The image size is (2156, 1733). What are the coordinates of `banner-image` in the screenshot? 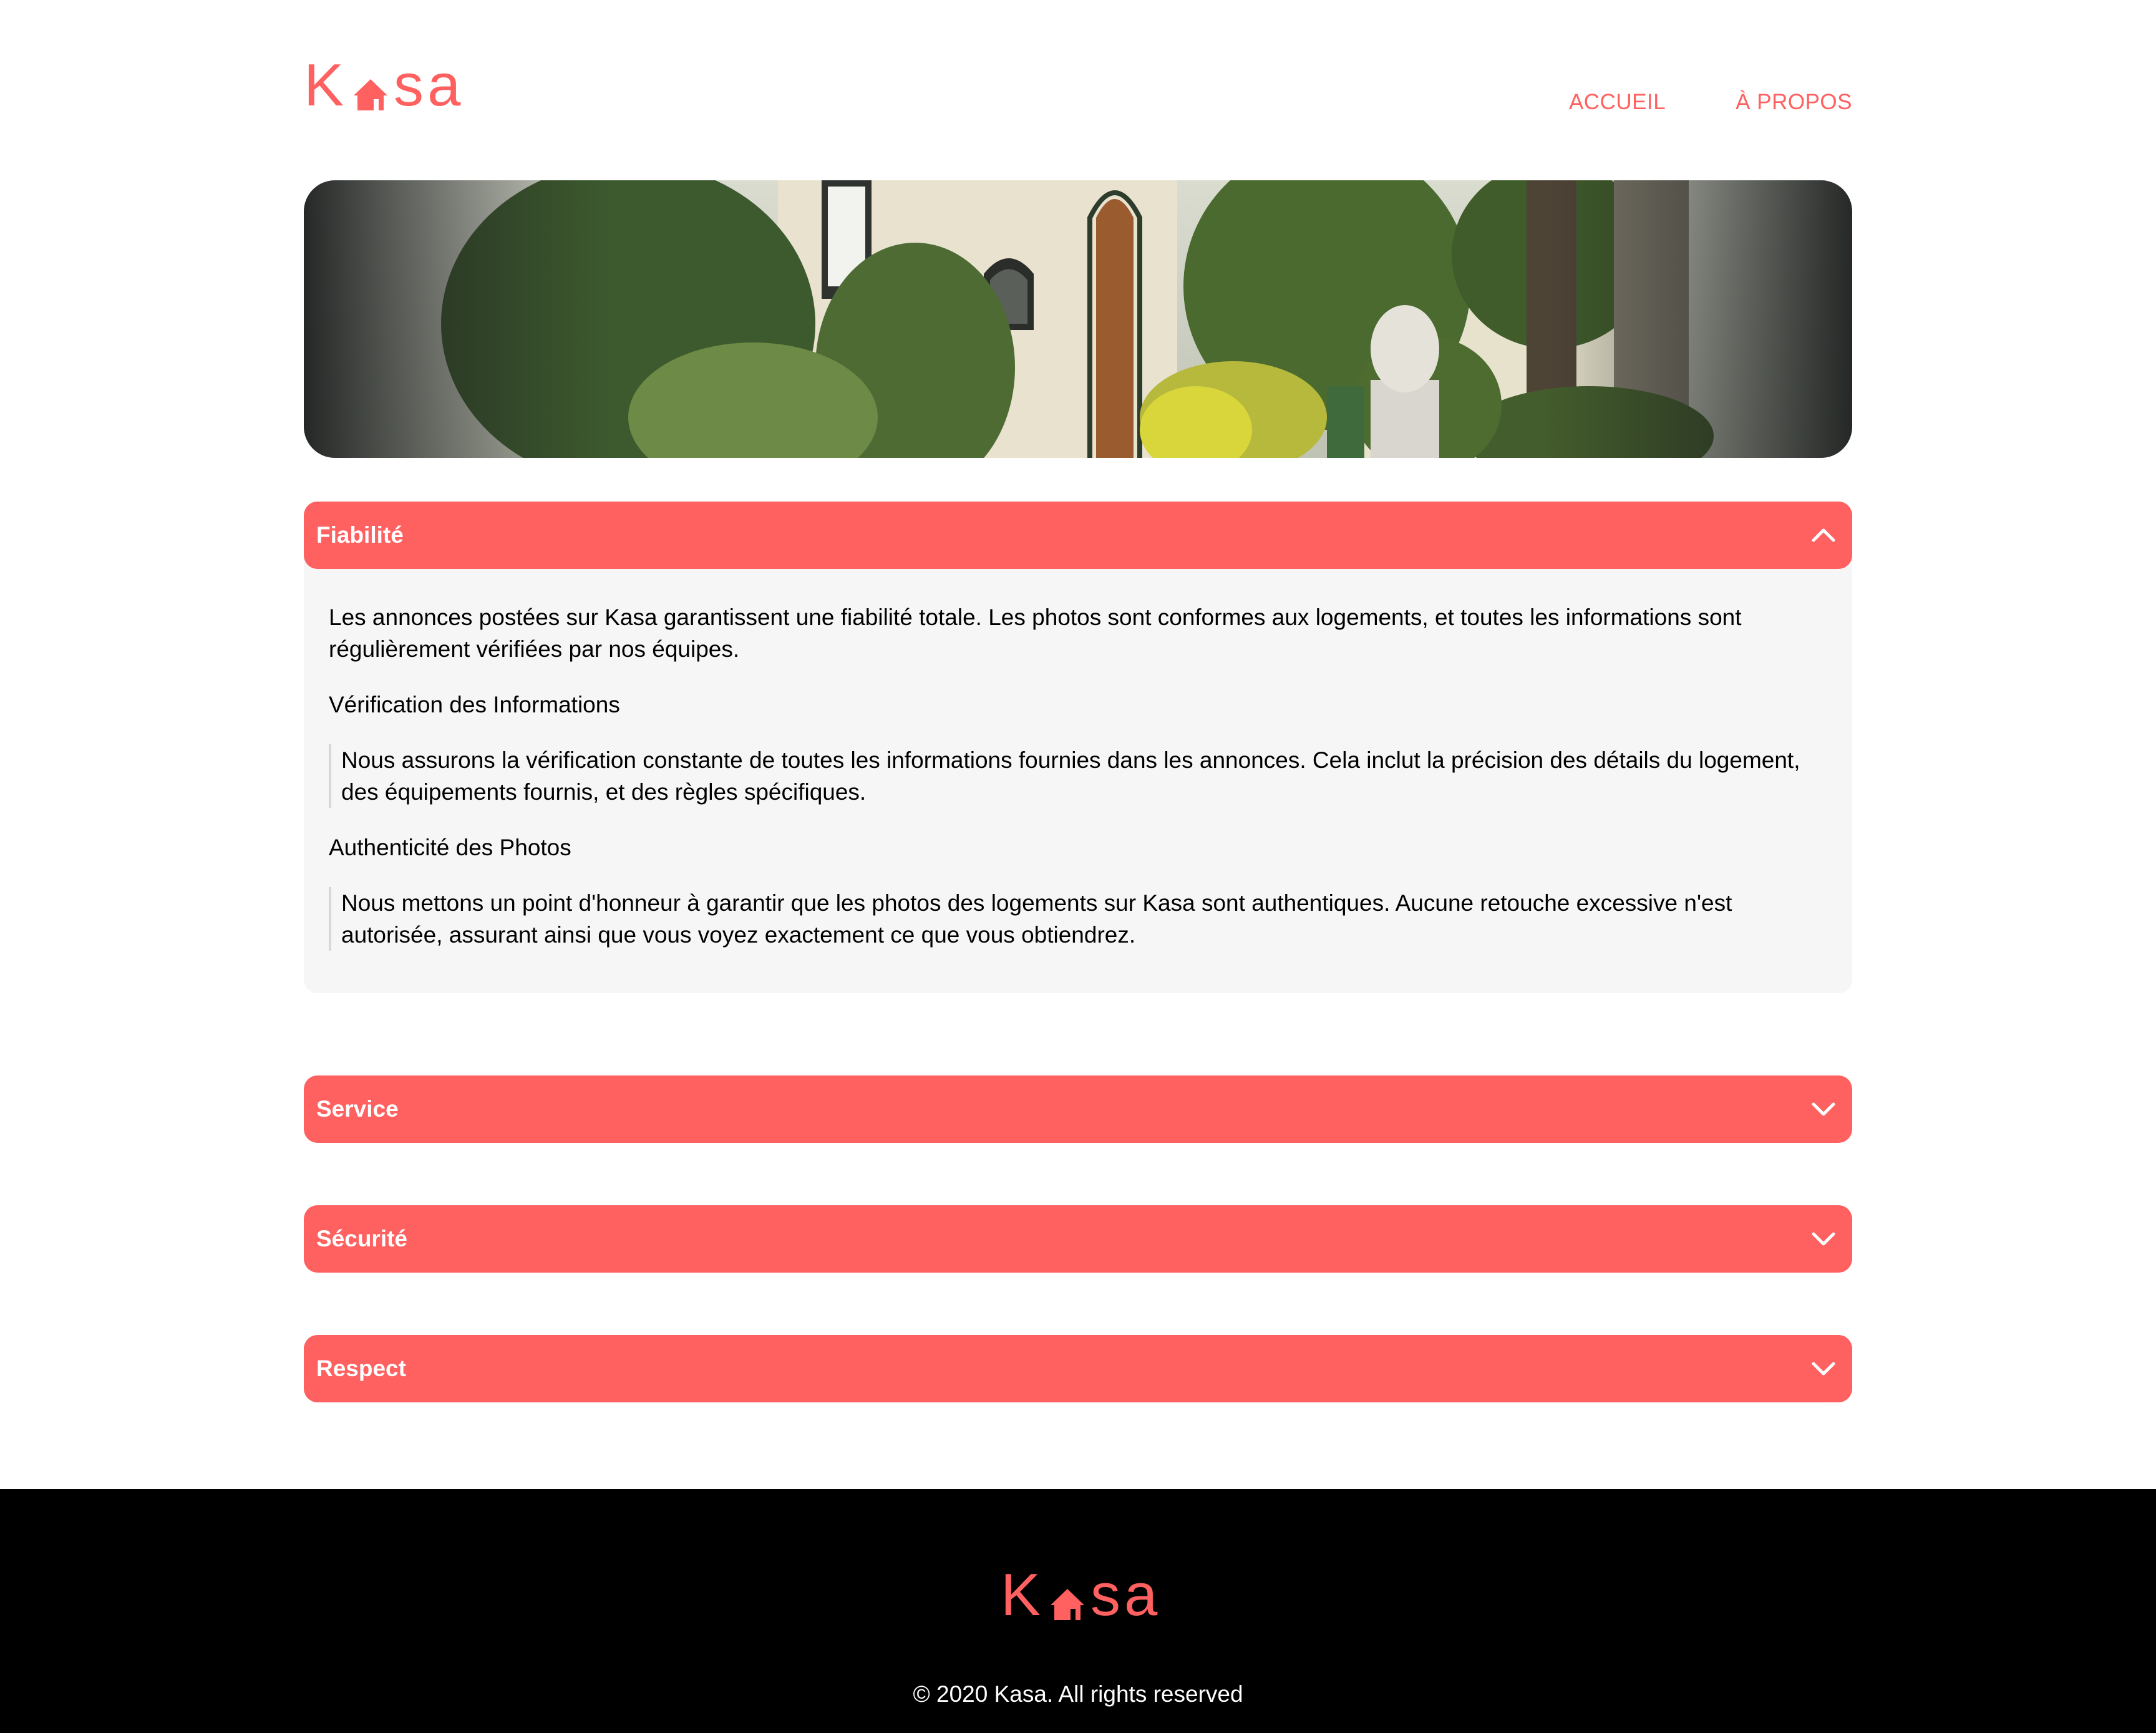 It's located at (1078, 319).